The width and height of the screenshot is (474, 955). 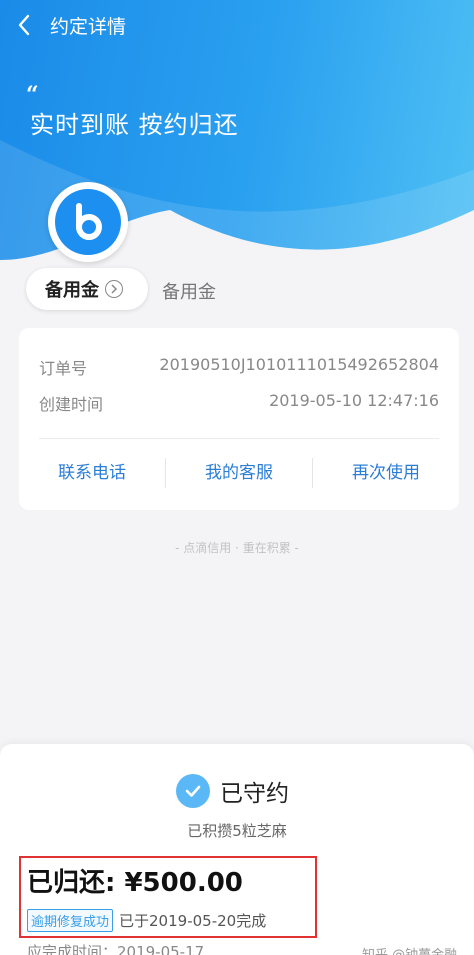 I want to click on chevron-left-icon, so click(x=24, y=25).